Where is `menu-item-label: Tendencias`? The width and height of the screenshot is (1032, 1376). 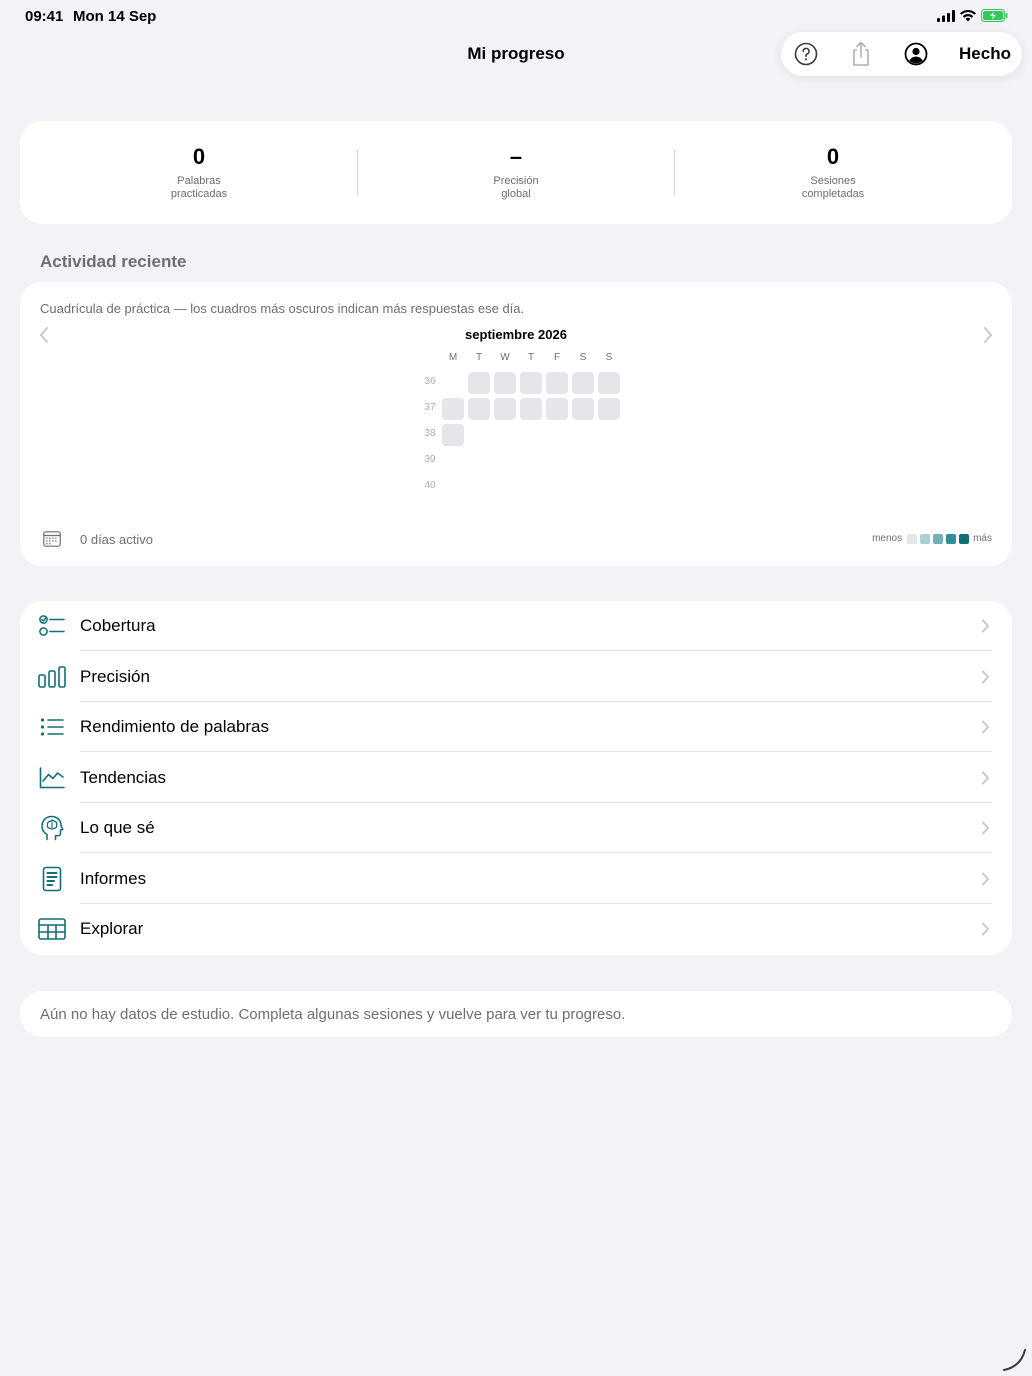
menu-item-label: Tendencias is located at coordinates (123, 777).